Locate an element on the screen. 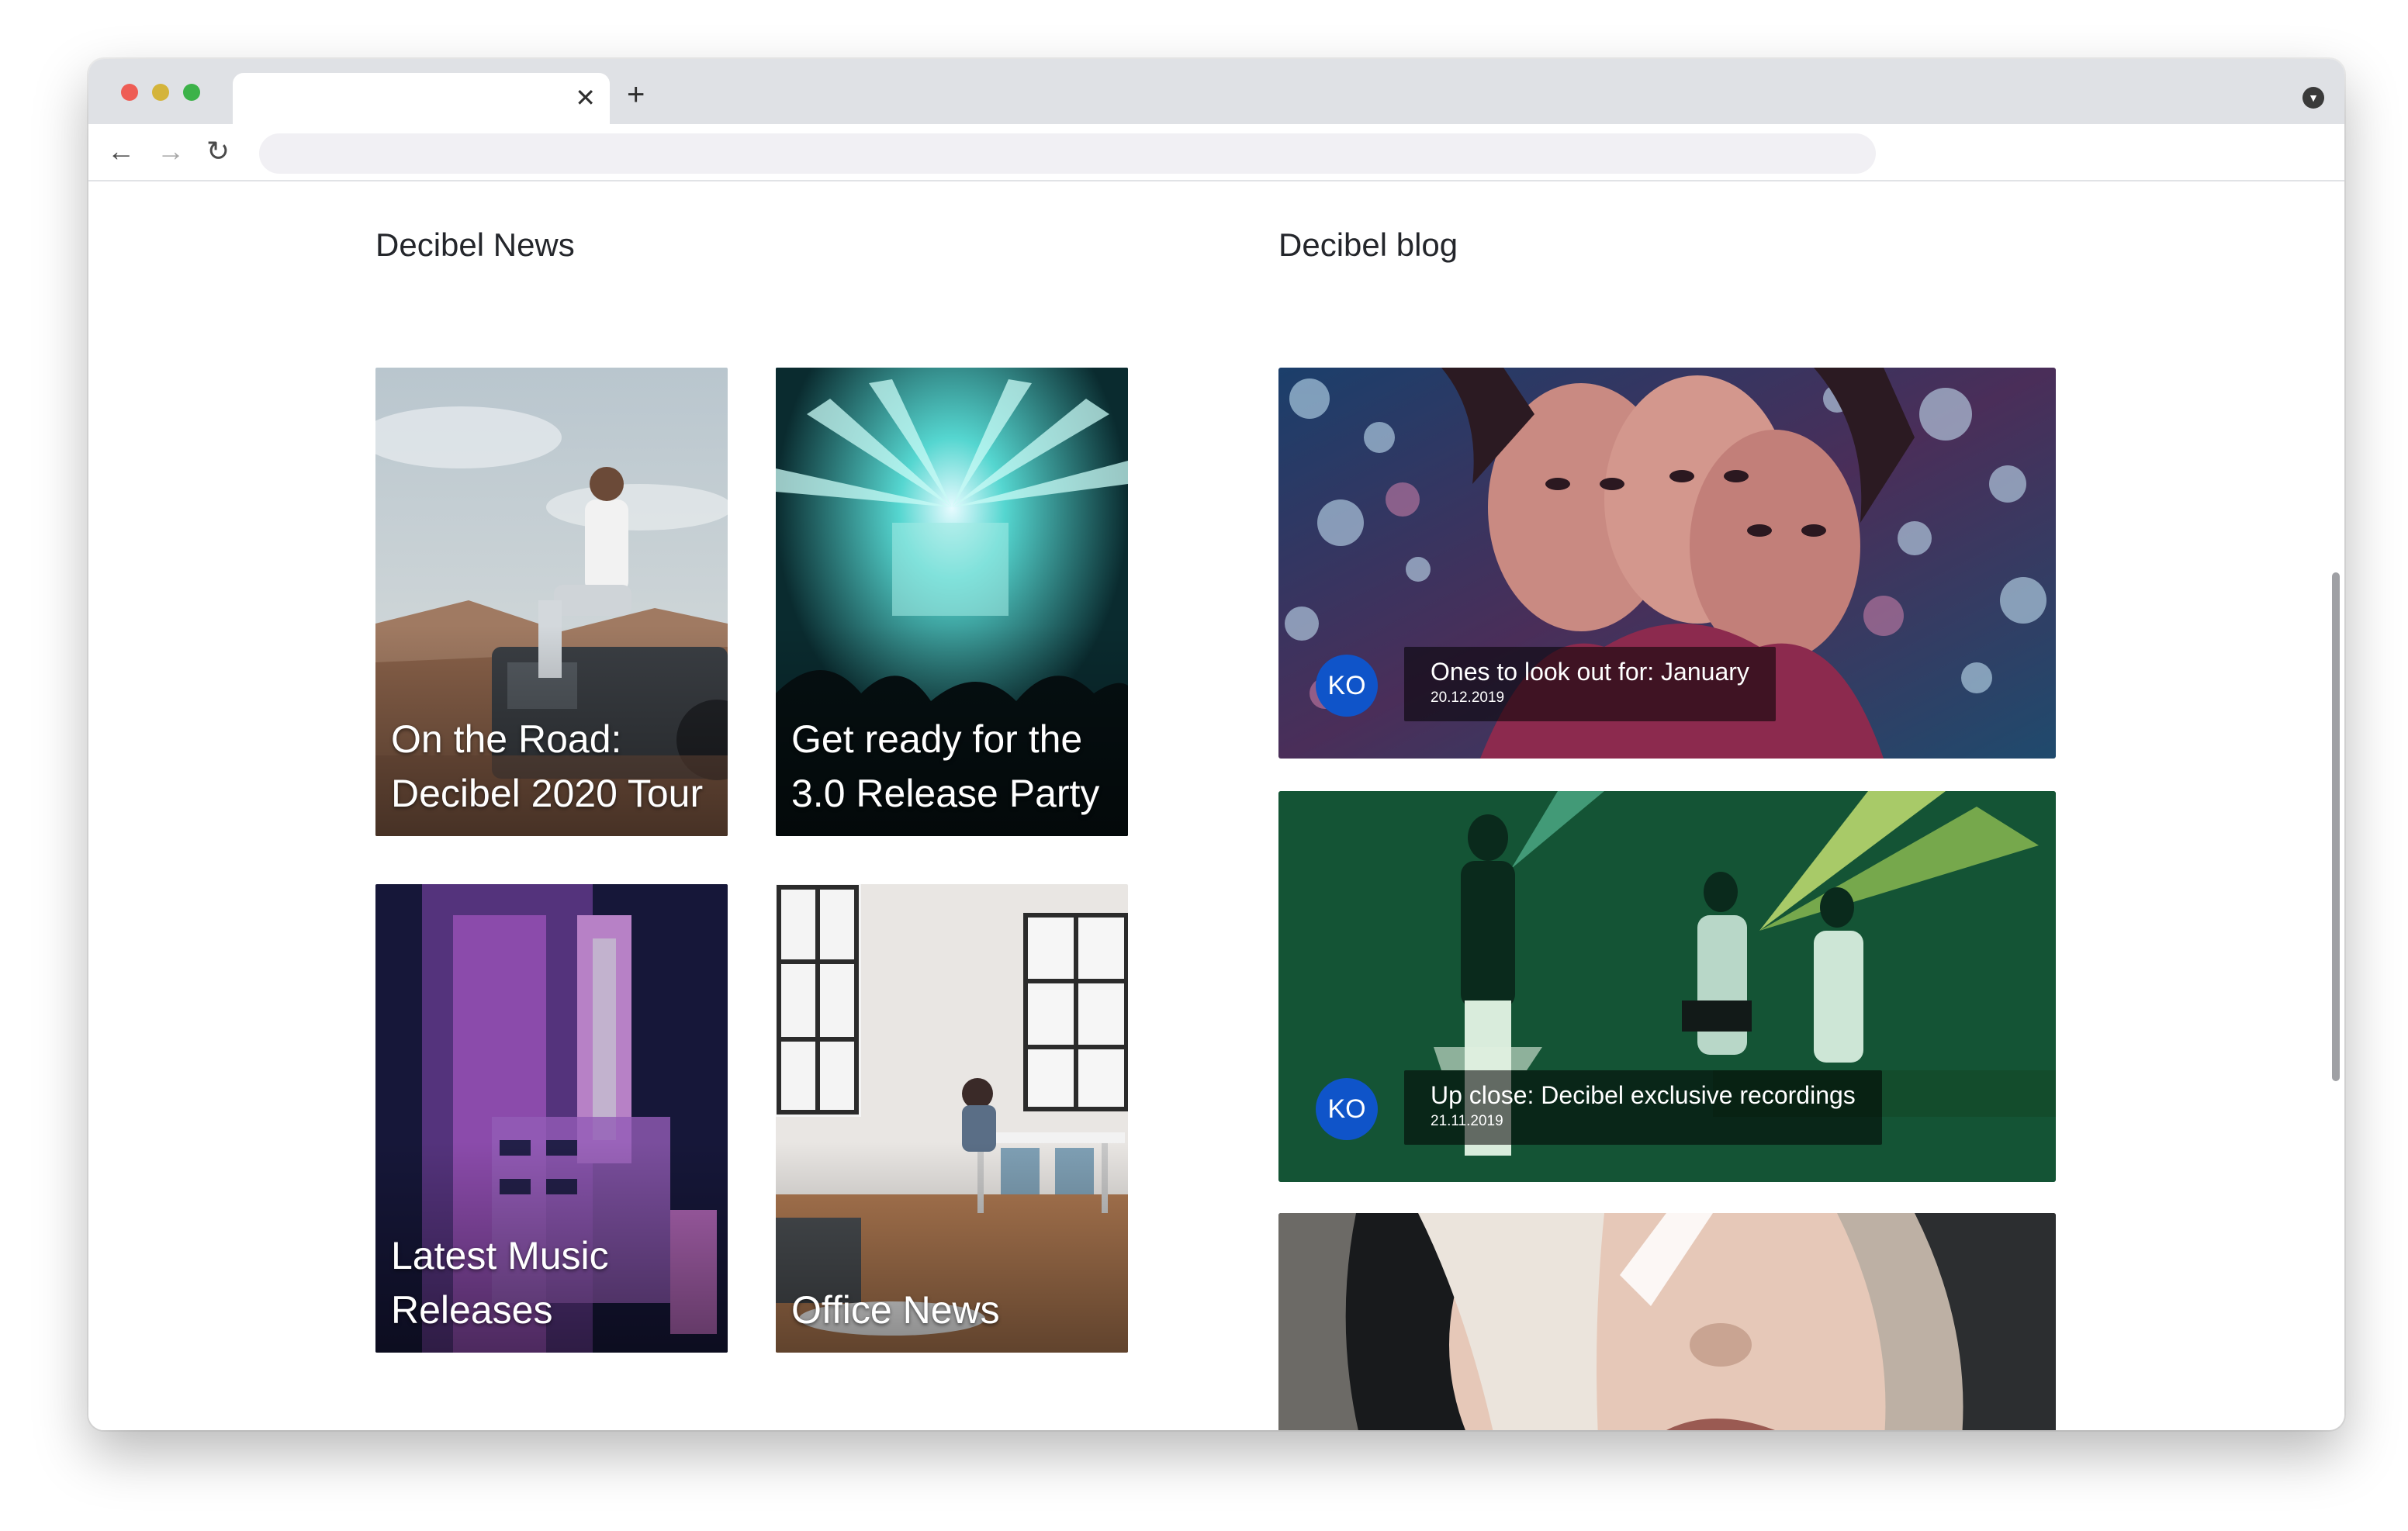 This screenshot has width=2408, height=1531. news-card-label: Get ready for the 3.0 Release Party is located at coordinates (946, 766).